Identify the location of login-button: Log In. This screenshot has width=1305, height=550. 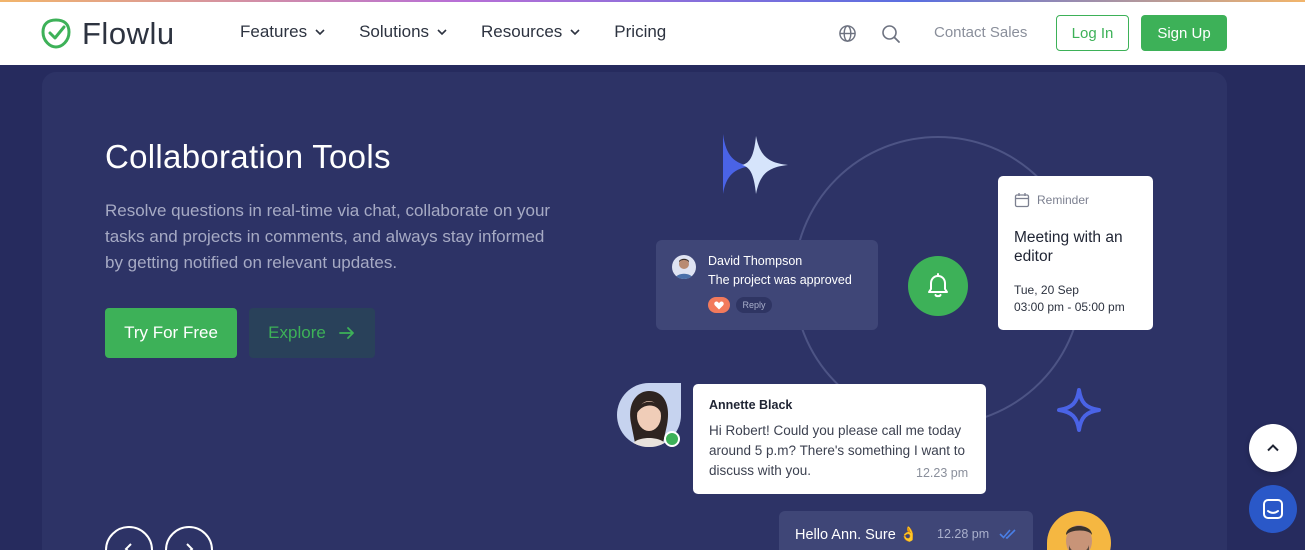
(1092, 33).